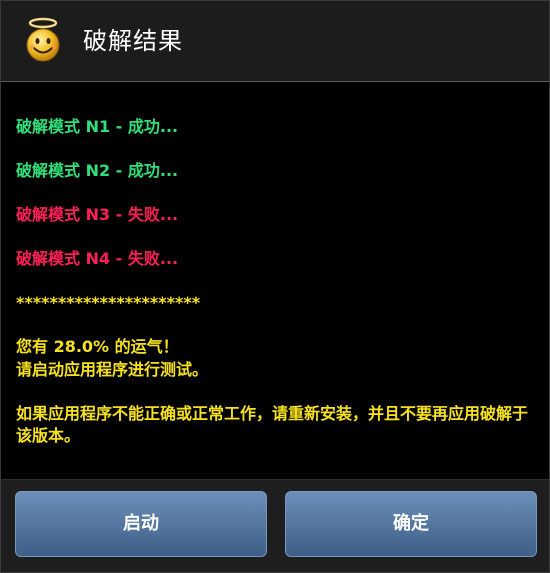 The width and height of the screenshot is (550, 573). I want to click on launch-button: 启动, so click(141, 524).